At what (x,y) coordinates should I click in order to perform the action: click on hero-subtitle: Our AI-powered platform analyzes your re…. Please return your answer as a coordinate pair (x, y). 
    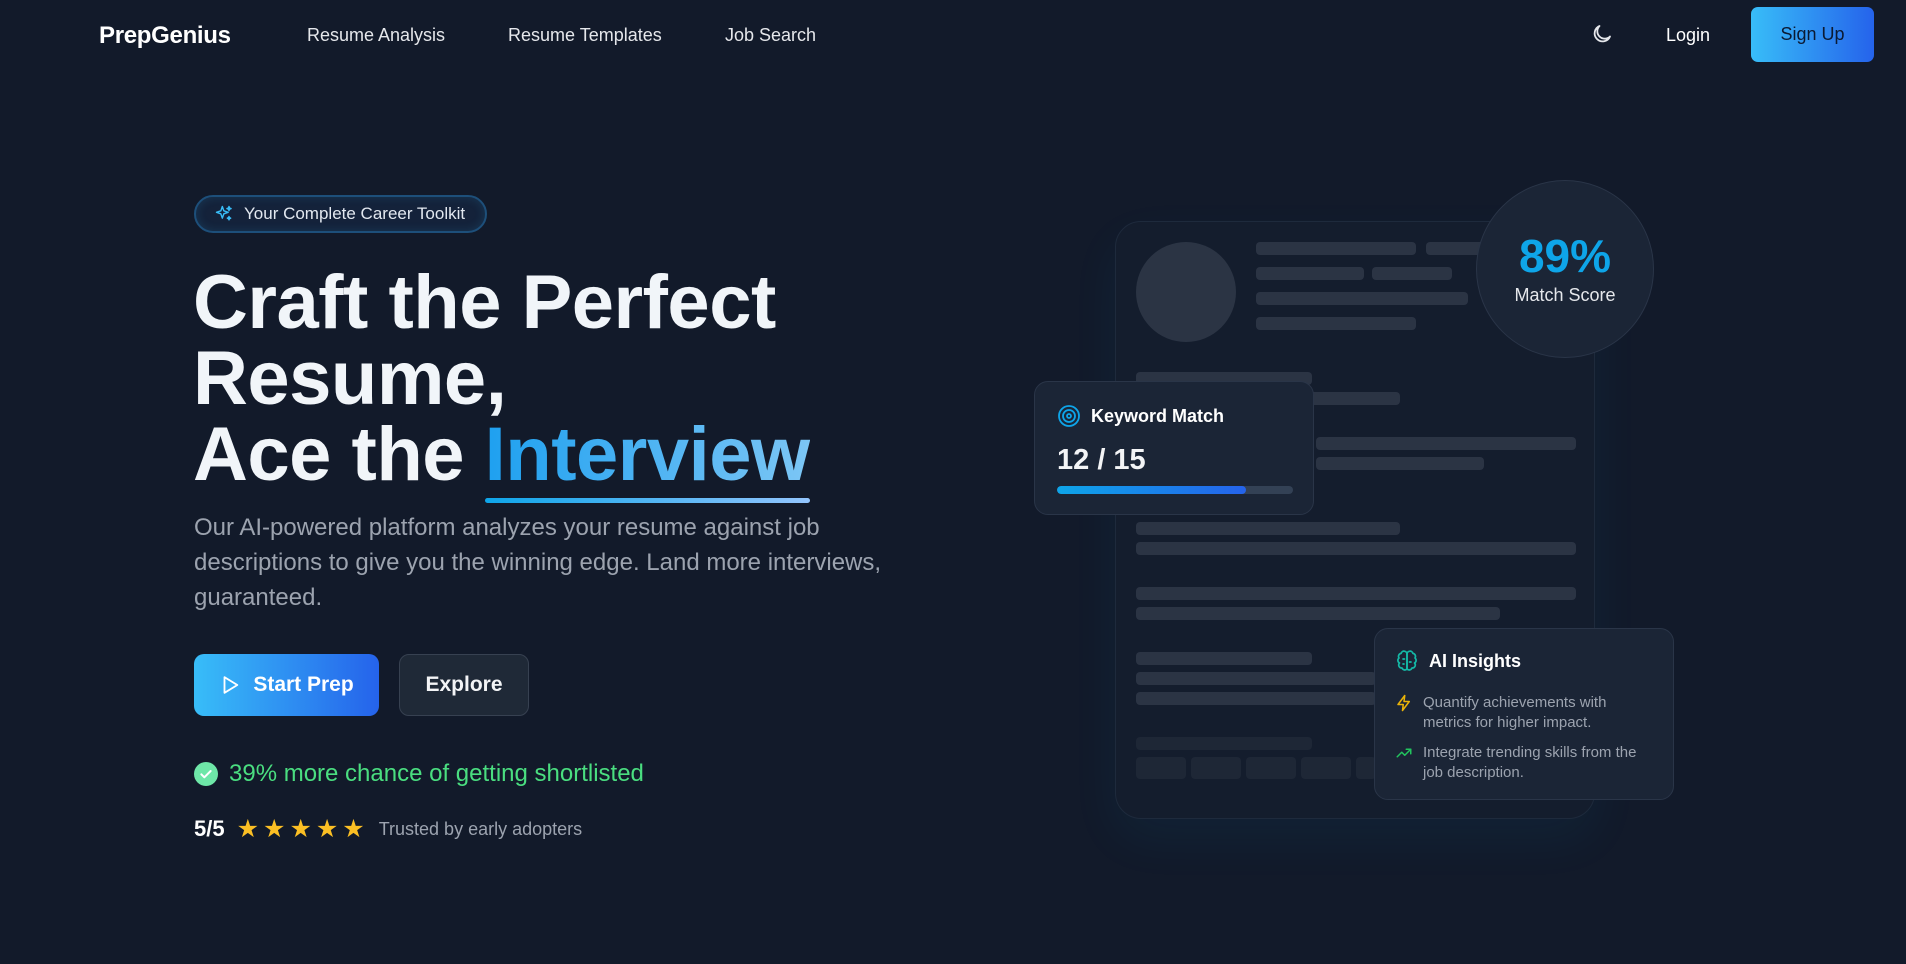
    Looking at the image, I should click on (538, 562).